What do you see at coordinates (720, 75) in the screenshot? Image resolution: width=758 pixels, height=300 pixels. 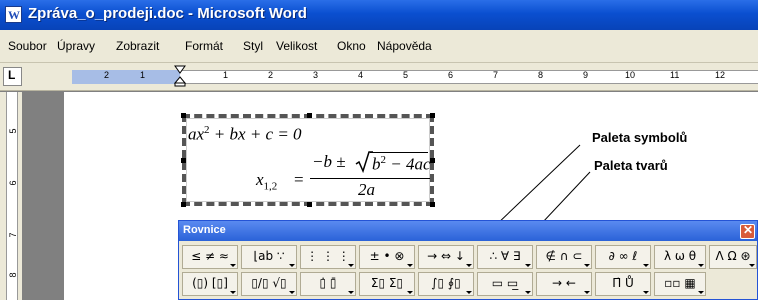 I see `ruler-number: 12` at bounding box center [720, 75].